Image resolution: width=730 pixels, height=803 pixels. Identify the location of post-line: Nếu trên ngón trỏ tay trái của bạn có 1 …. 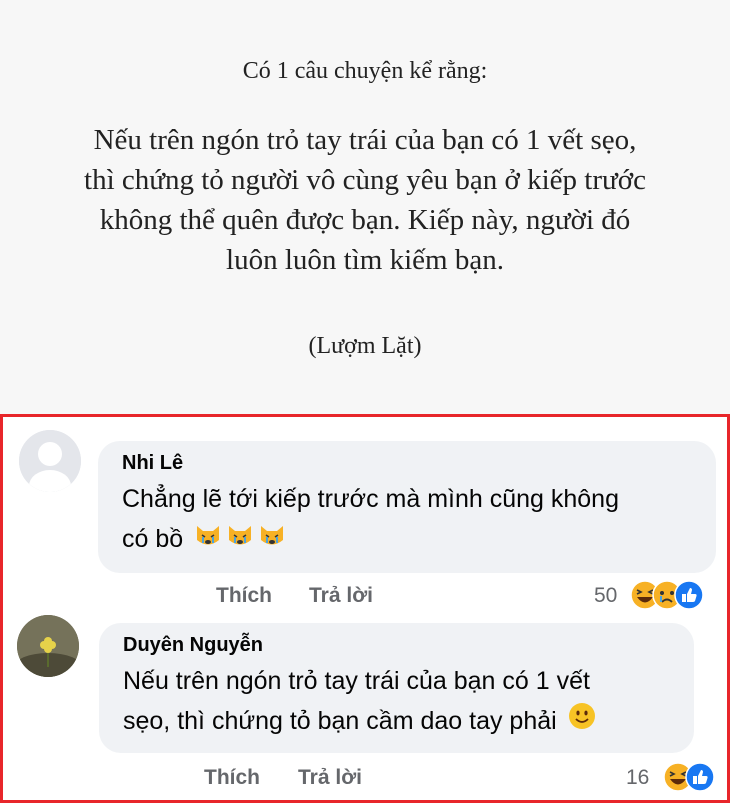
(365, 140).